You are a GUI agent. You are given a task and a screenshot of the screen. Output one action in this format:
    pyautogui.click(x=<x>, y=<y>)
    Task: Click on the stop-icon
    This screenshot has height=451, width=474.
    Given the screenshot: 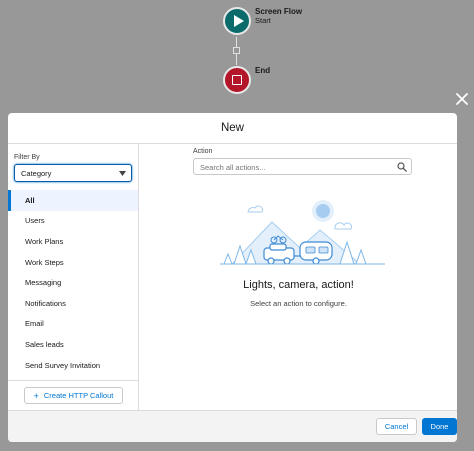 What is the action you would take?
    pyautogui.click(x=237, y=80)
    